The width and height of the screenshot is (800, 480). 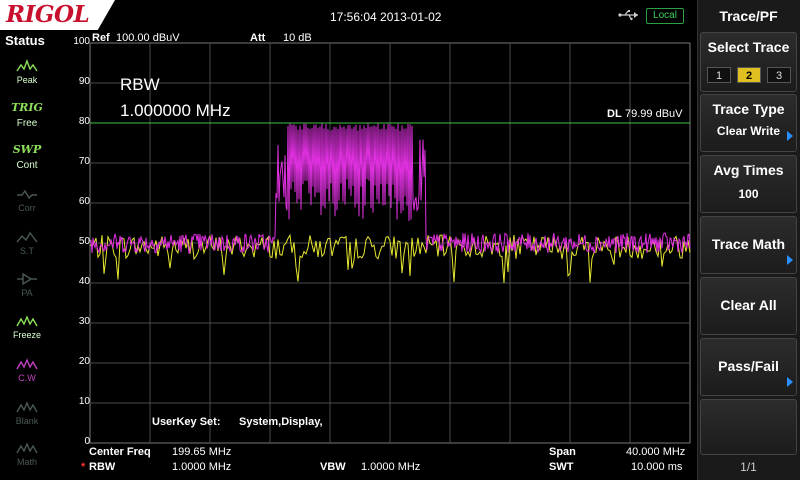 I want to click on pass-fail-label: Pass/Fail, so click(x=748, y=366).